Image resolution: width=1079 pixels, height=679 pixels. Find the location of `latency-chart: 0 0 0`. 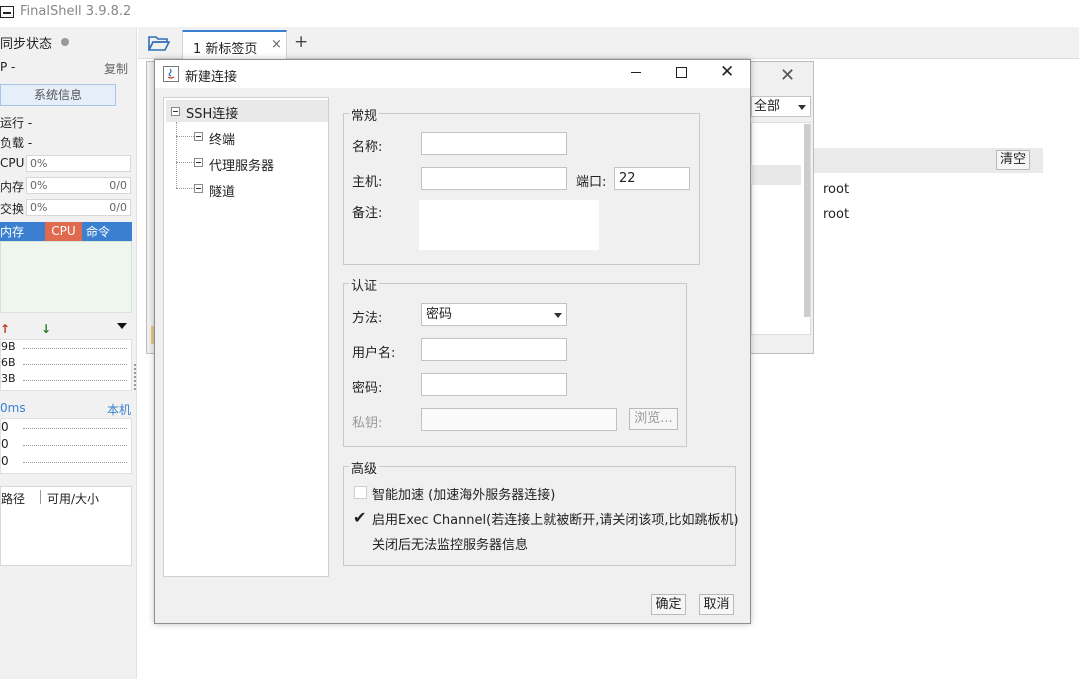

latency-chart: 0 0 0 is located at coordinates (66, 446).